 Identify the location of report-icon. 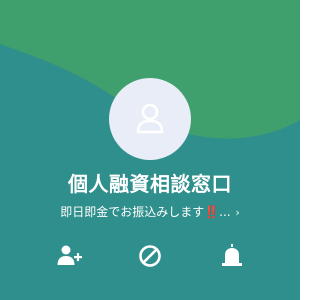
(232, 255).